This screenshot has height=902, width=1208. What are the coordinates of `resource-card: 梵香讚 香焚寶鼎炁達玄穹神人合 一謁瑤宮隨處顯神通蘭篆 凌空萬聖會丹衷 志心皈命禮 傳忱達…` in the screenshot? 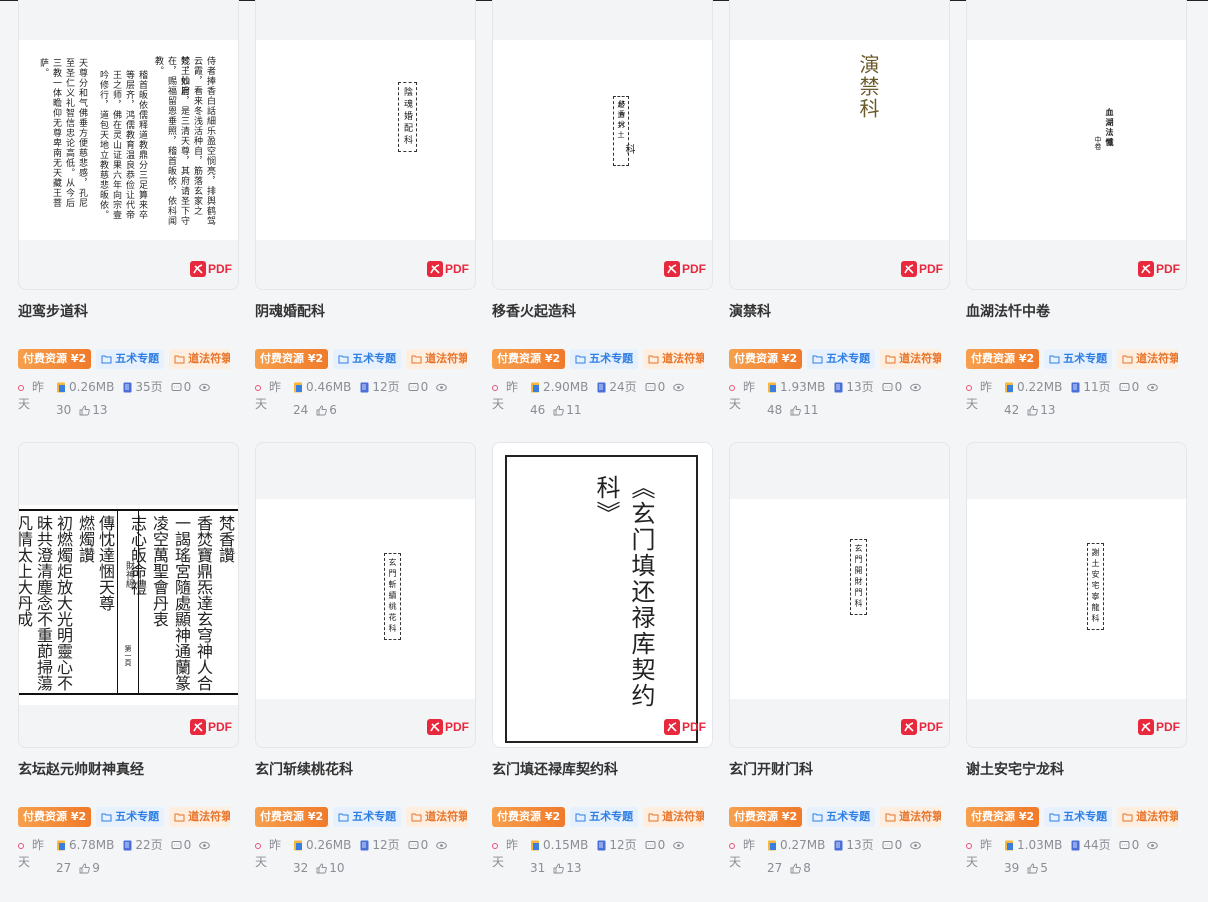 It's located at (128, 662).